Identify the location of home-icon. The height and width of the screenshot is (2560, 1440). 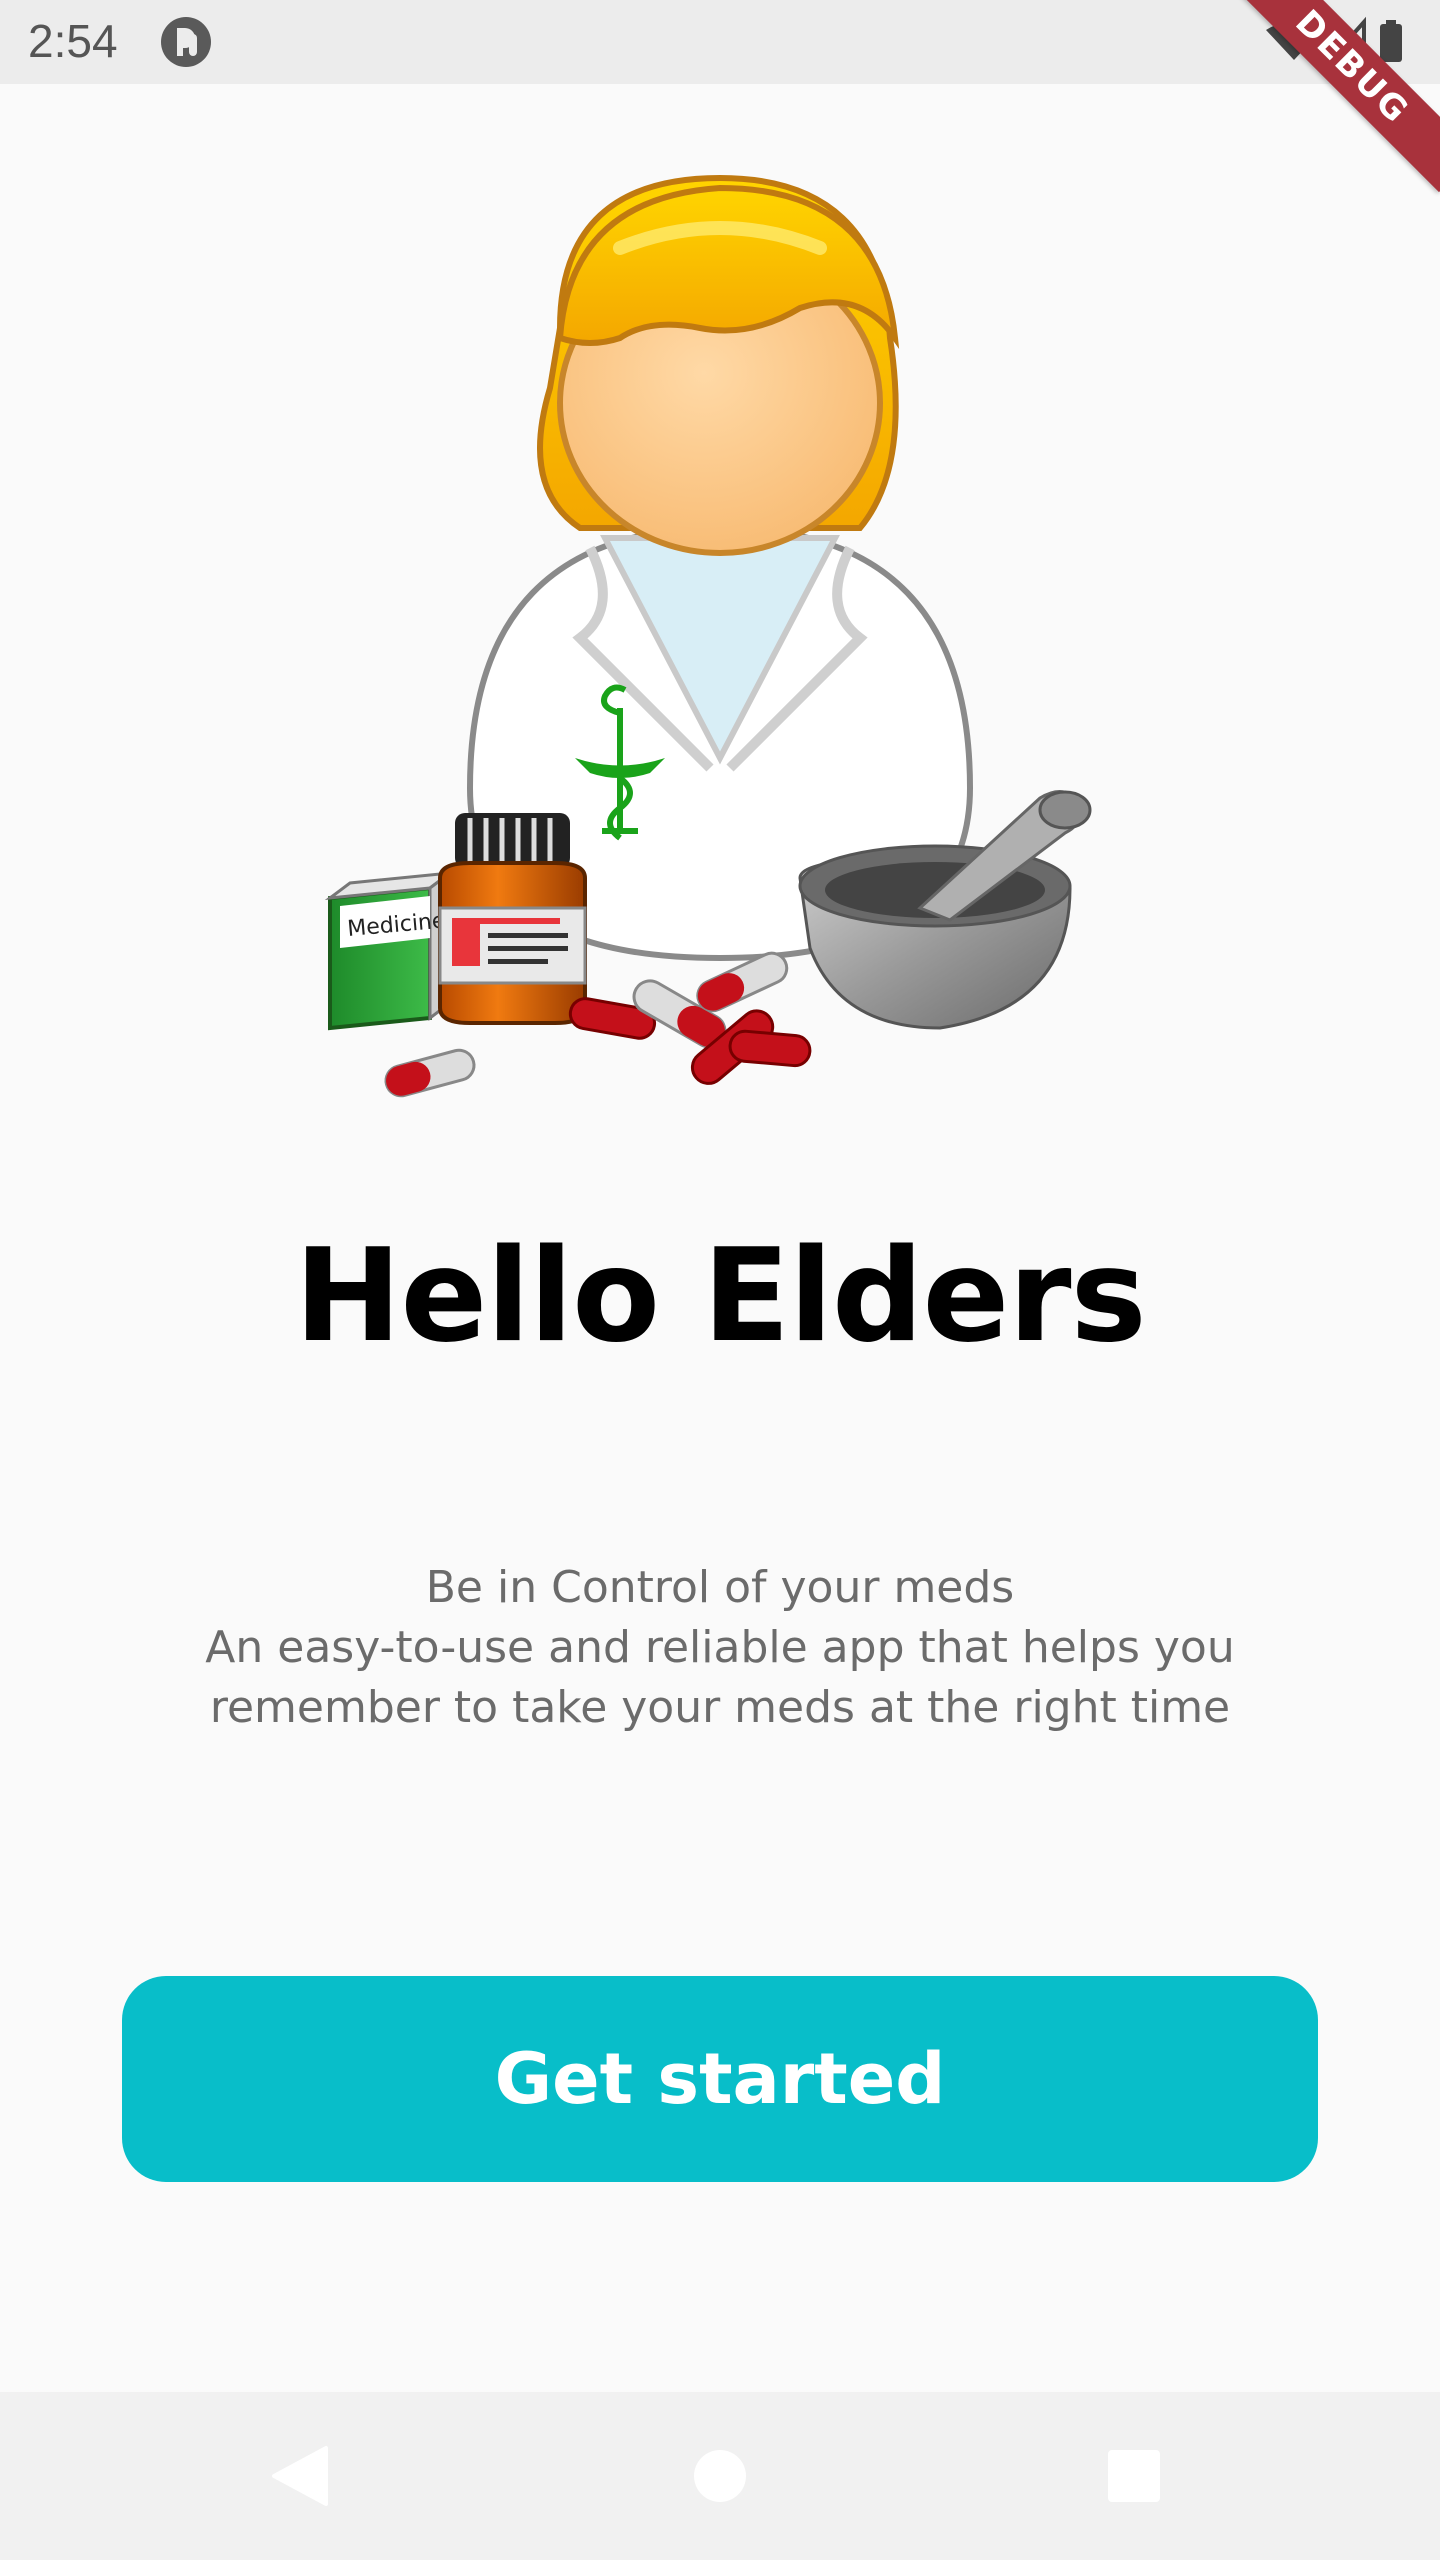
(720, 2476).